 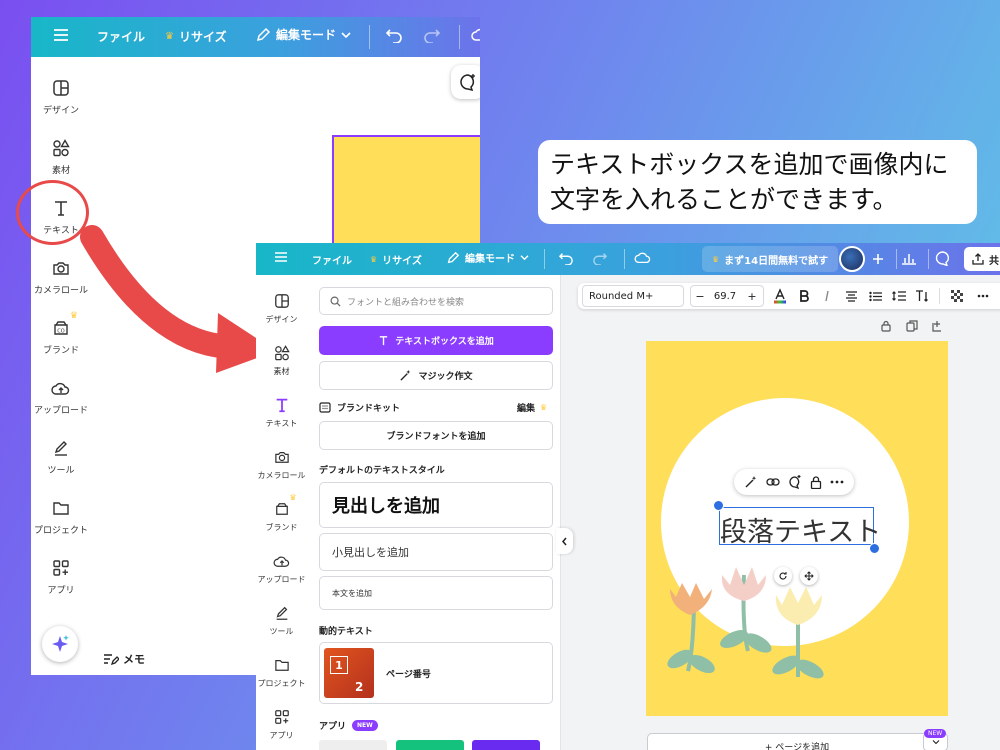 What do you see at coordinates (982, 259) in the screenshot?
I see `share-button: 共` at bounding box center [982, 259].